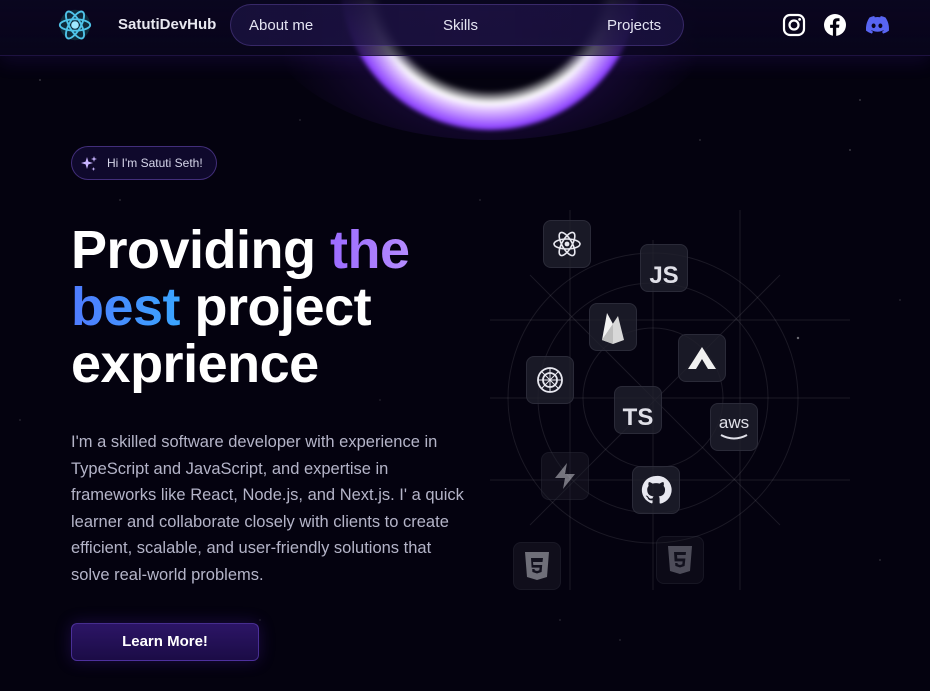  Describe the element at coordinates (664, 275) in the screenshot. I see `javascript-icon: JS` at that location.